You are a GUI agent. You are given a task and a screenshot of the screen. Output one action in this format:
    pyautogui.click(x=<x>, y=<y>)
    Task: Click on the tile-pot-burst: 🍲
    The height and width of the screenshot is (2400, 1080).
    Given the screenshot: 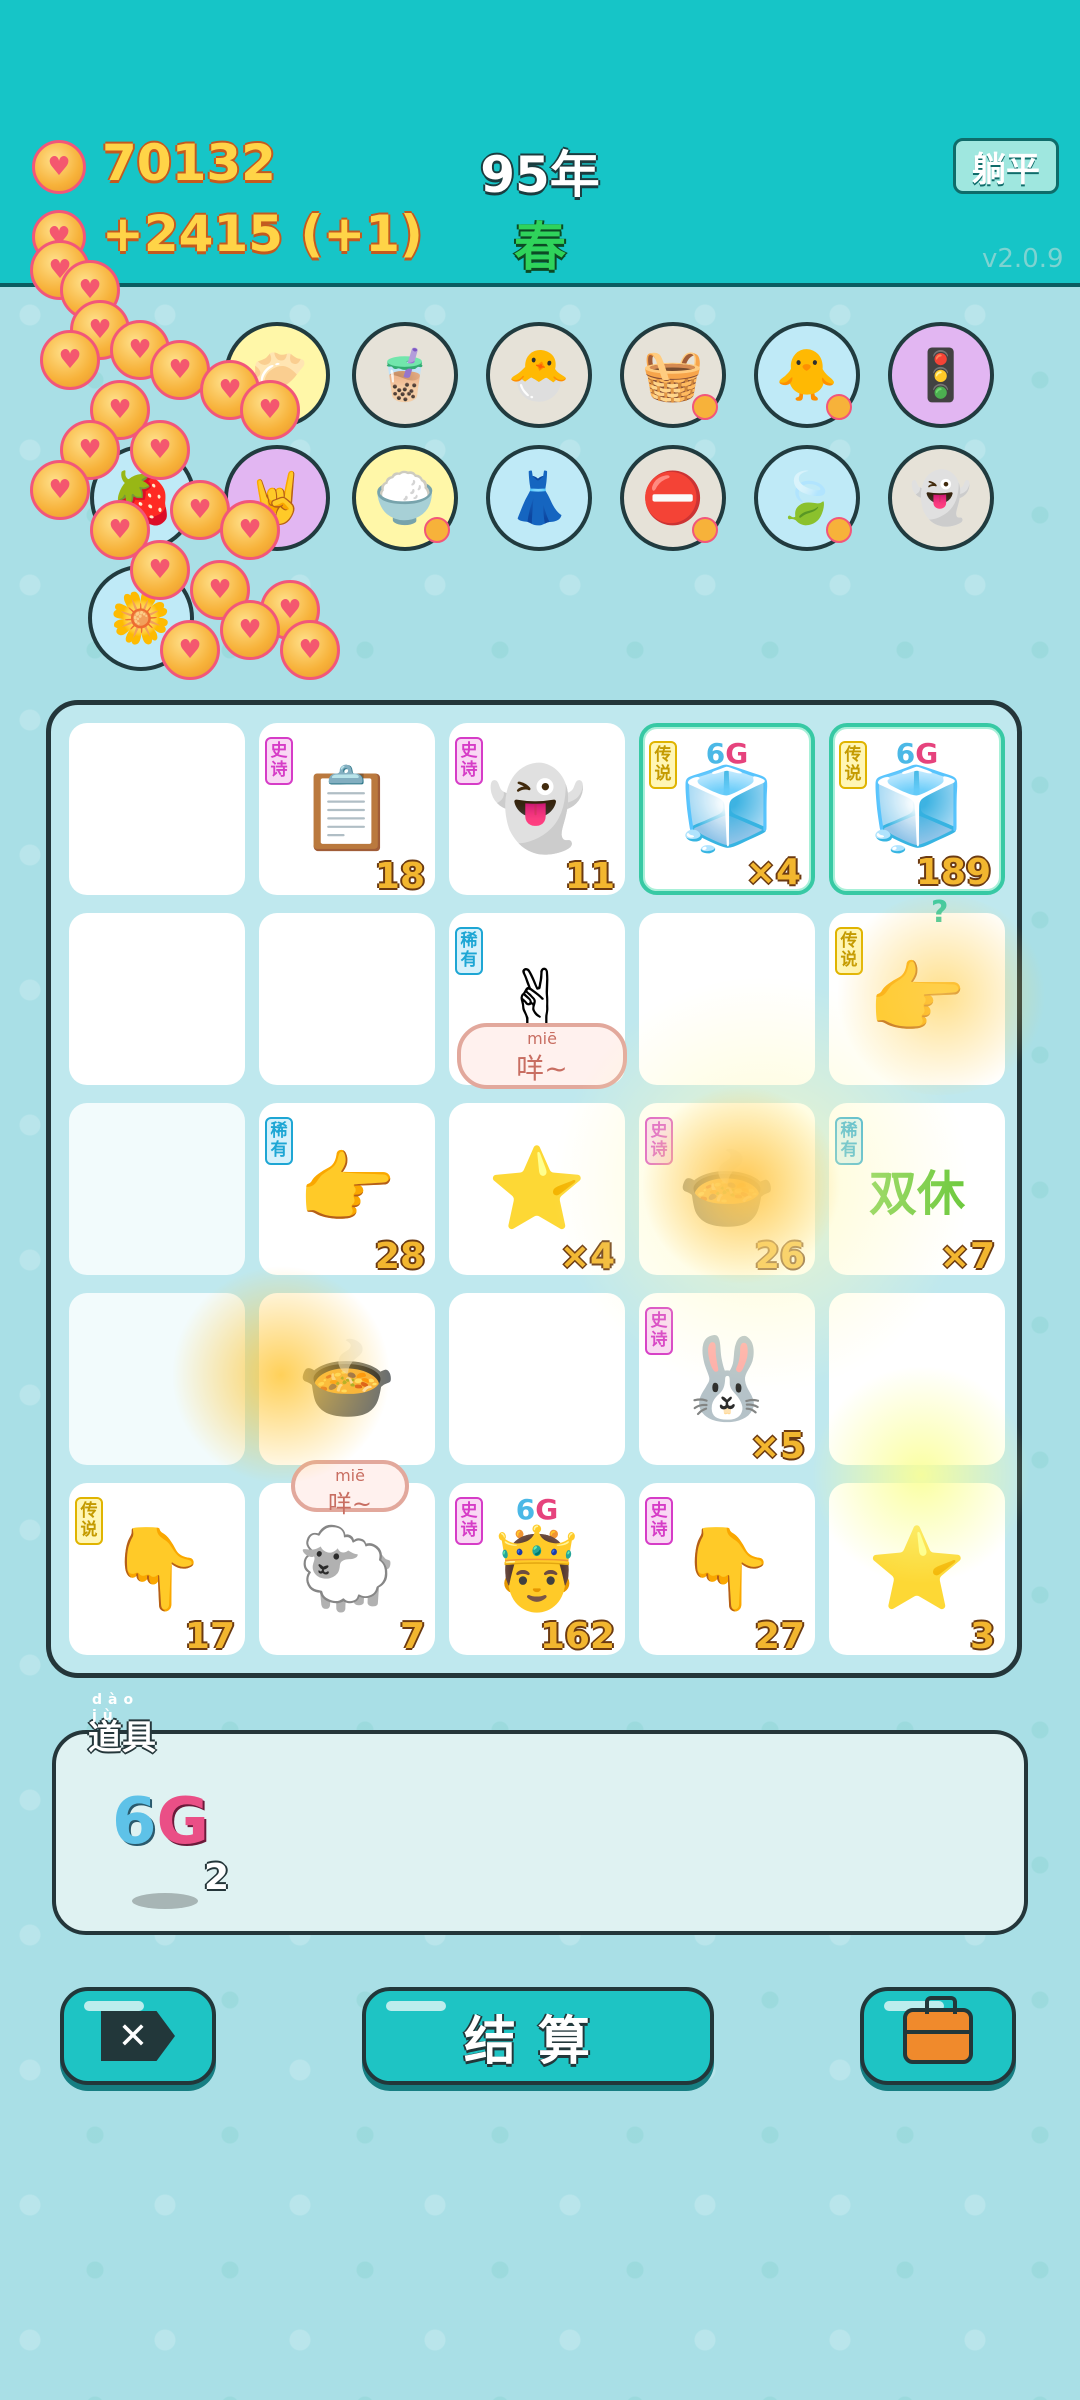 What is the action you would take?
    pyautogui.click(x=347, y=1379)
    